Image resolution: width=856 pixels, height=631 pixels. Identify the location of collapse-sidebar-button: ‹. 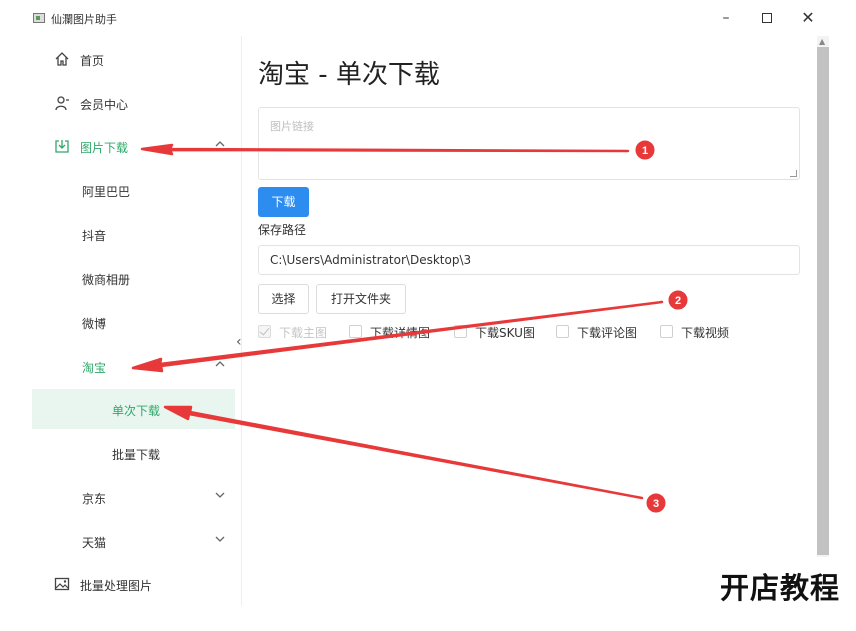
(239, 342).